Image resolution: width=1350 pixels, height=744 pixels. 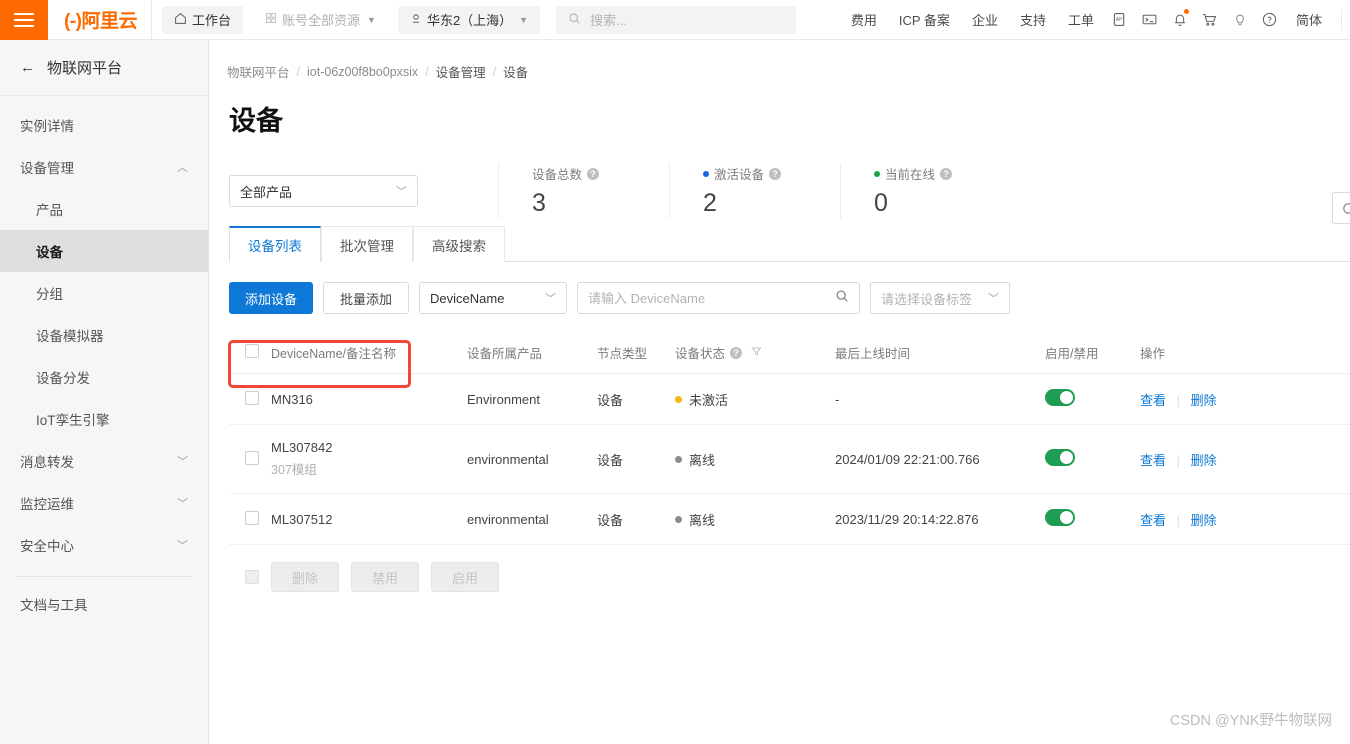 What do you see at coordinates (104, 251) in the screenshot?
I see `sidebar-item-devices: 设备` at bounding box center [104, 251].